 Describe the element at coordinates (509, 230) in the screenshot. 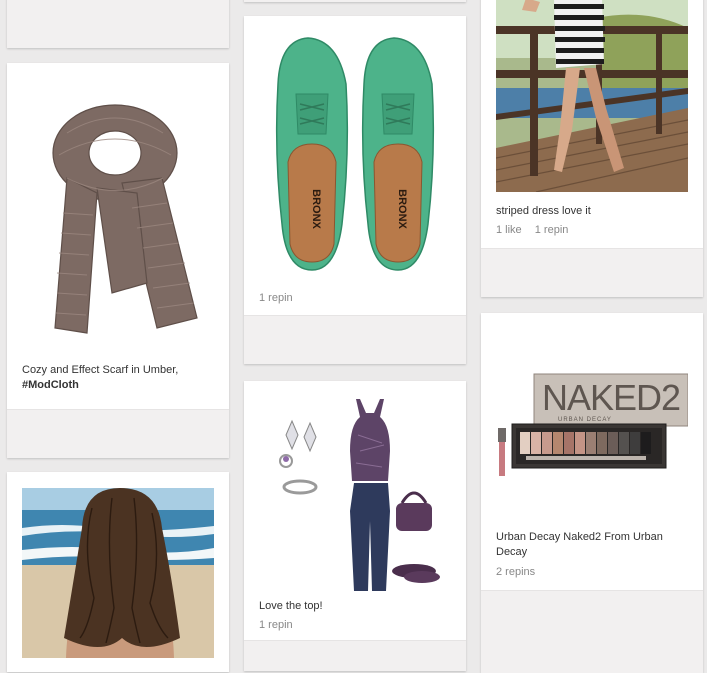

I see `like-count: 1 like` at that location.